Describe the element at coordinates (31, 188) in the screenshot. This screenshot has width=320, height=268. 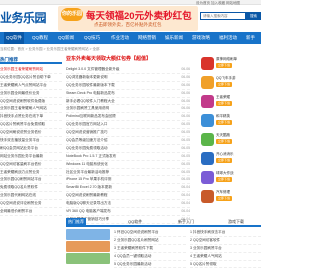
I see `list-item: 免费领取QQ名片赞软件` at that location.